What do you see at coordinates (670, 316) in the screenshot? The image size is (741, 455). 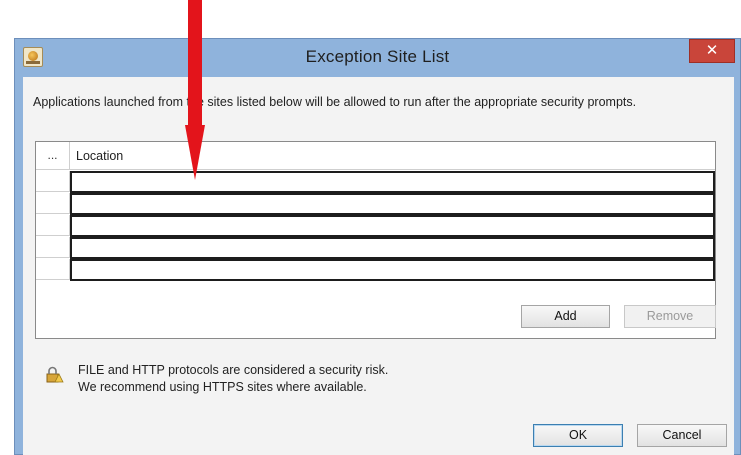 I see `remove-button: Remove` at bounding box center [670, 316].